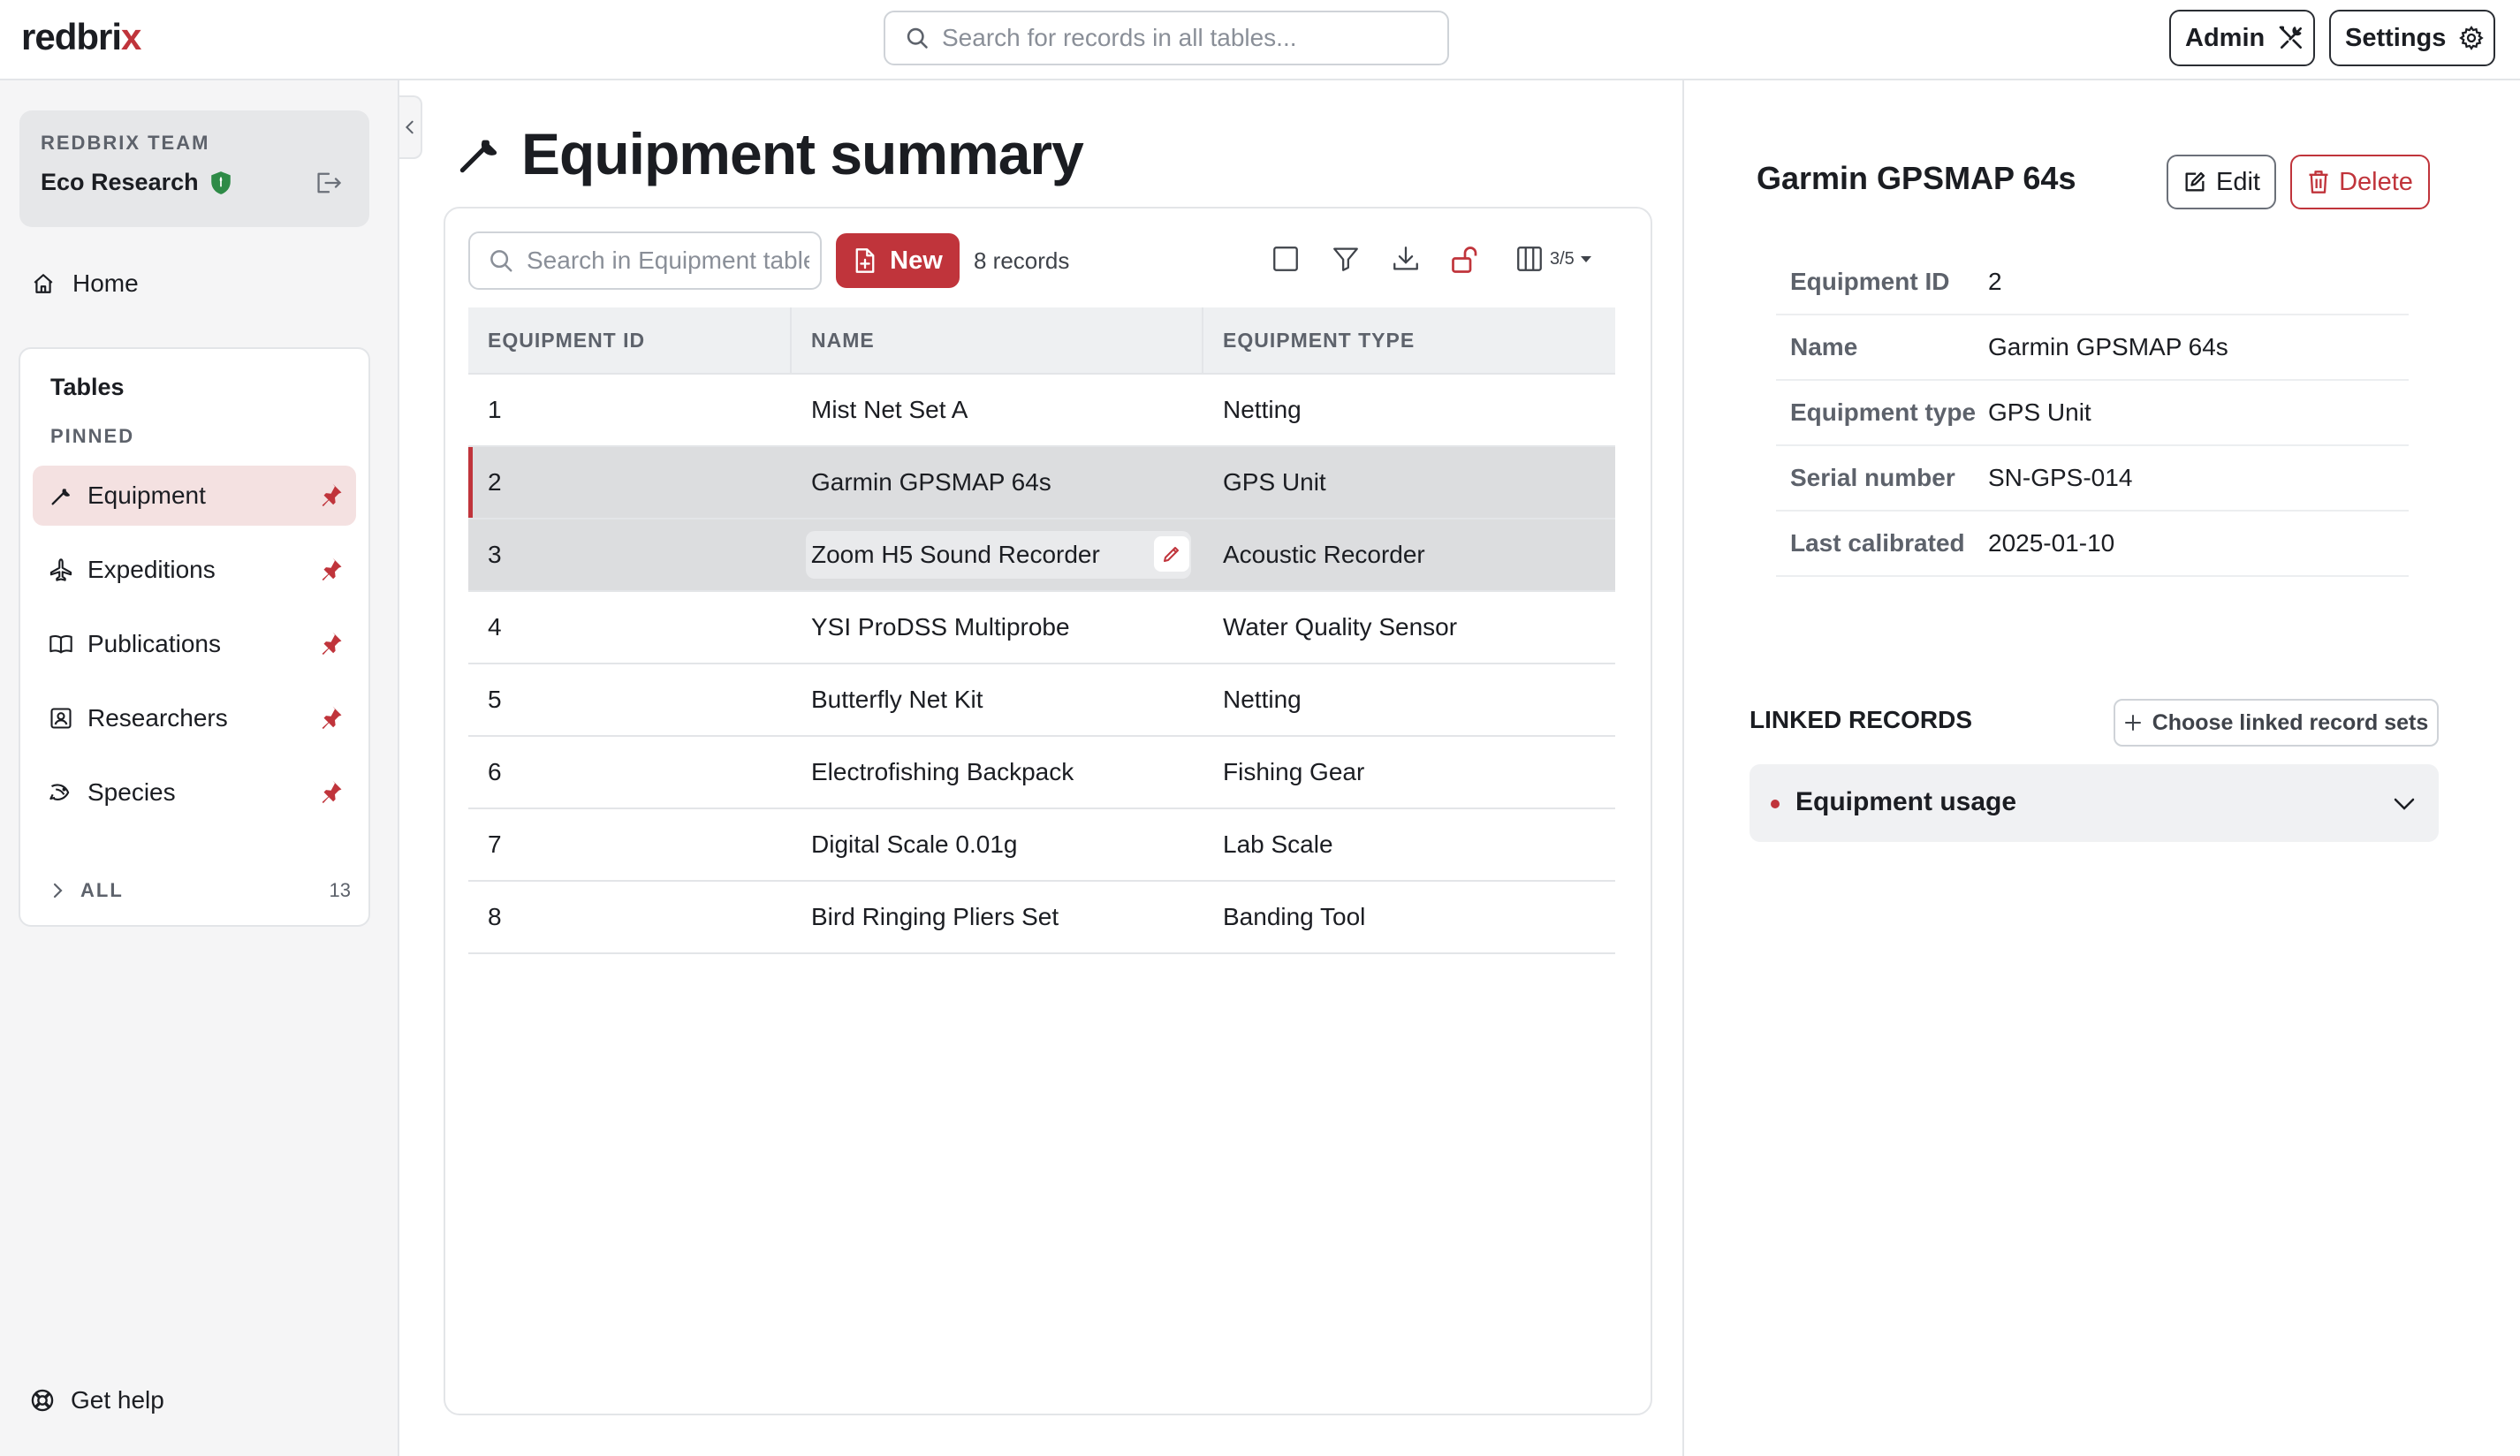  What do you see at coordinates (2092, 283) in the screenshot?
I see `field-row-equipment-id: Equipment ID 2` at bounding box center [2092, 283].